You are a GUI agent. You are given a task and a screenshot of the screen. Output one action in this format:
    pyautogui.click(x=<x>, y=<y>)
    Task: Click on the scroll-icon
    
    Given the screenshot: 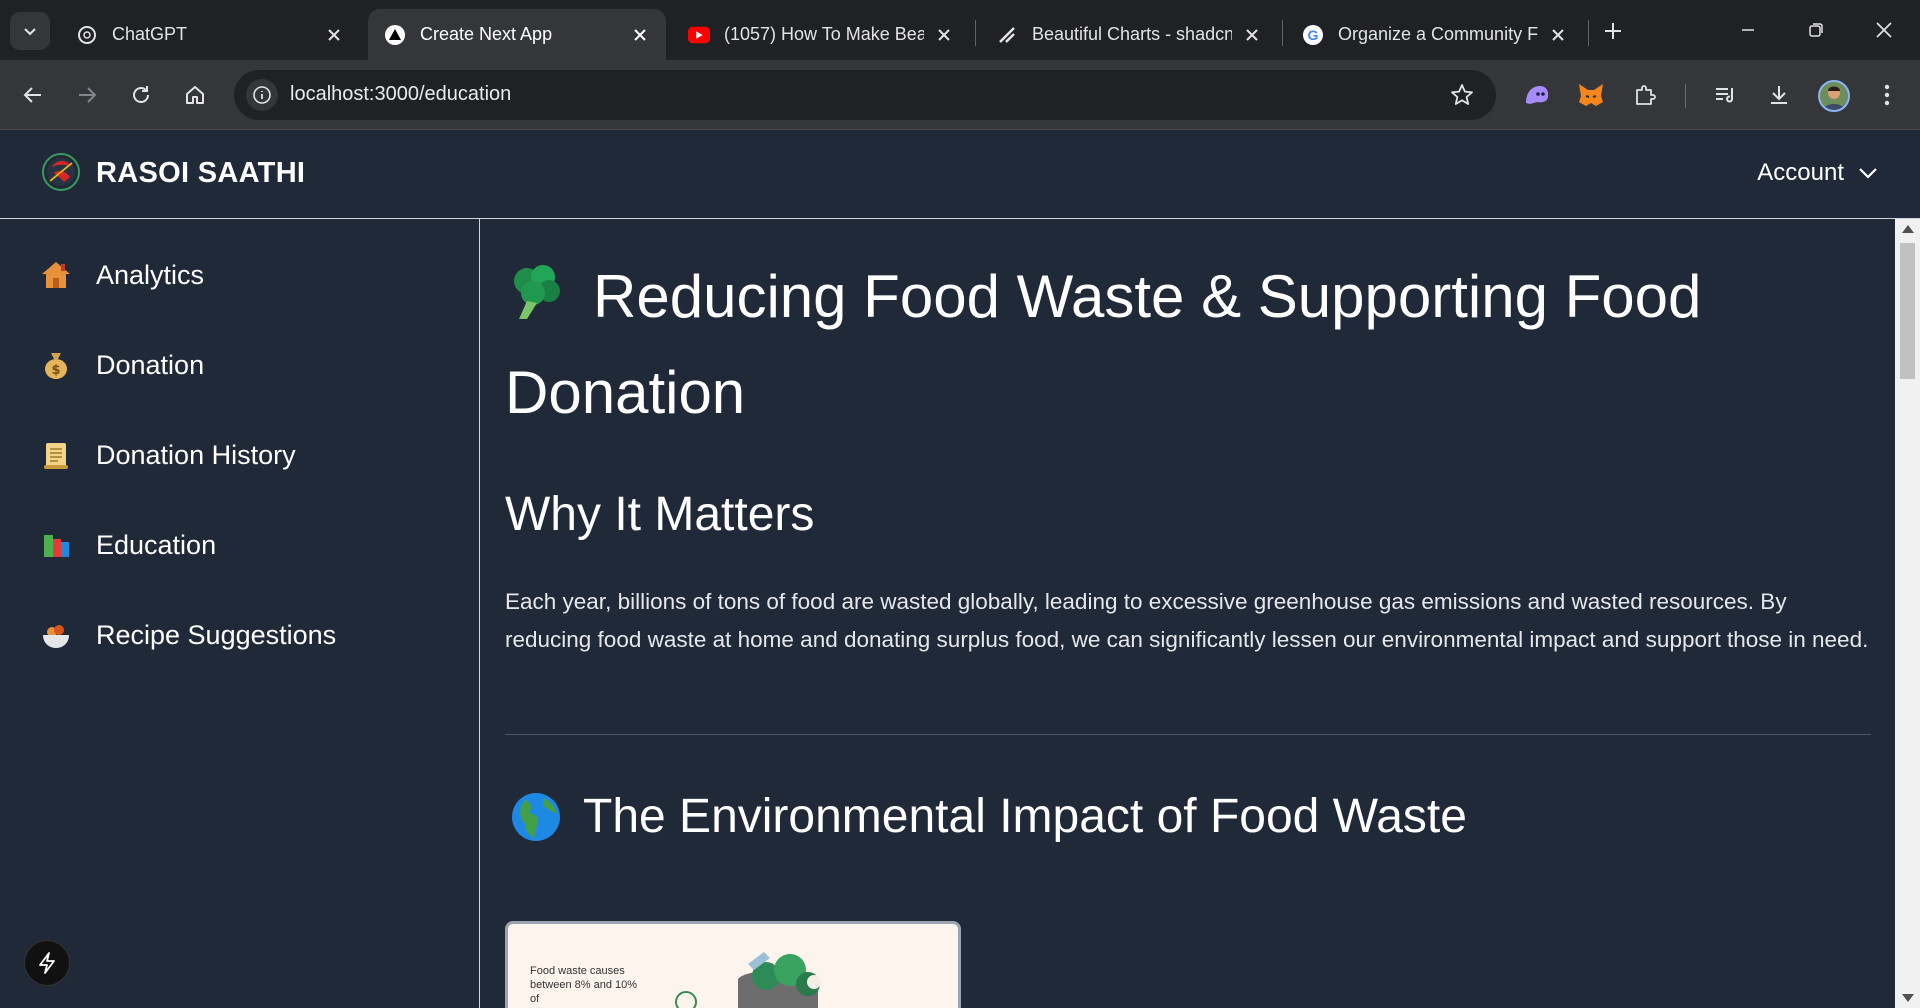 What is the action you would take?
    pyautogui.click(x=56, y=455)
    